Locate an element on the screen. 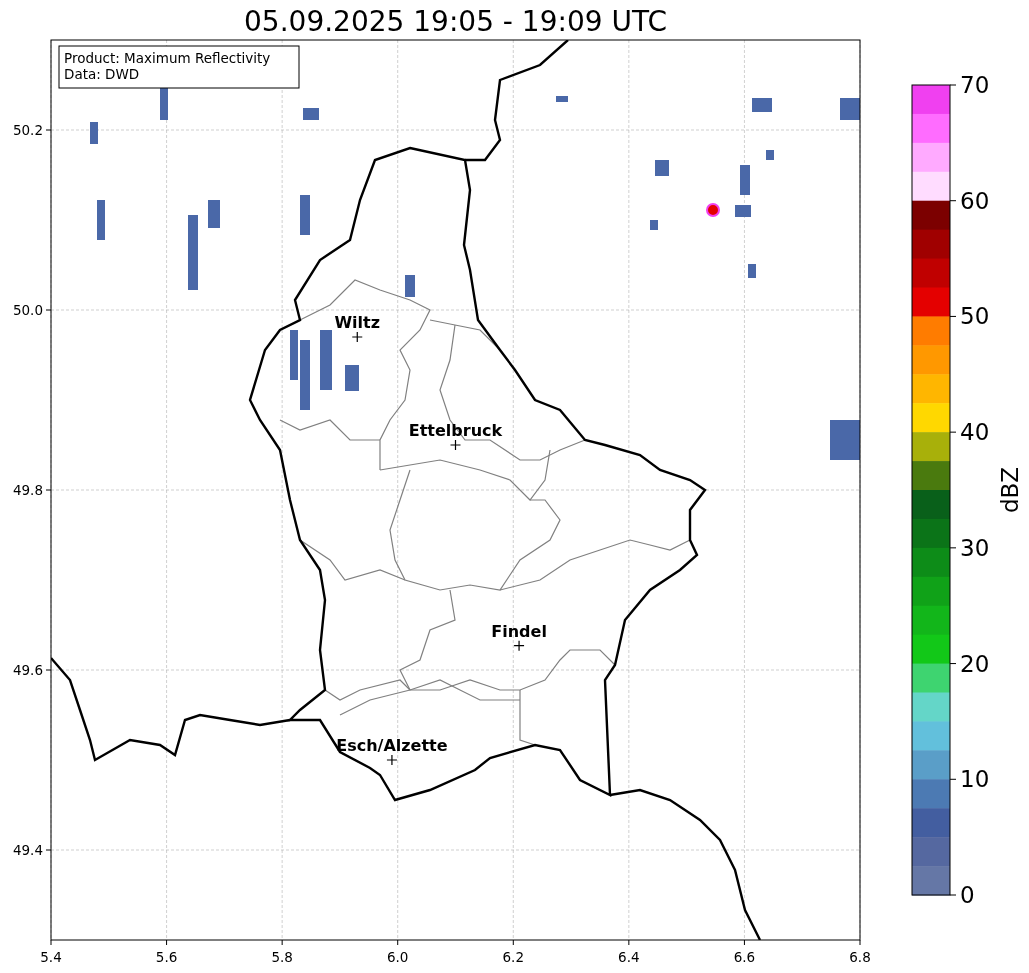 Image resolution: width=1029 pixels, height=973 pixels. tick-label: 6.6 is located at coordinates (744, 957).